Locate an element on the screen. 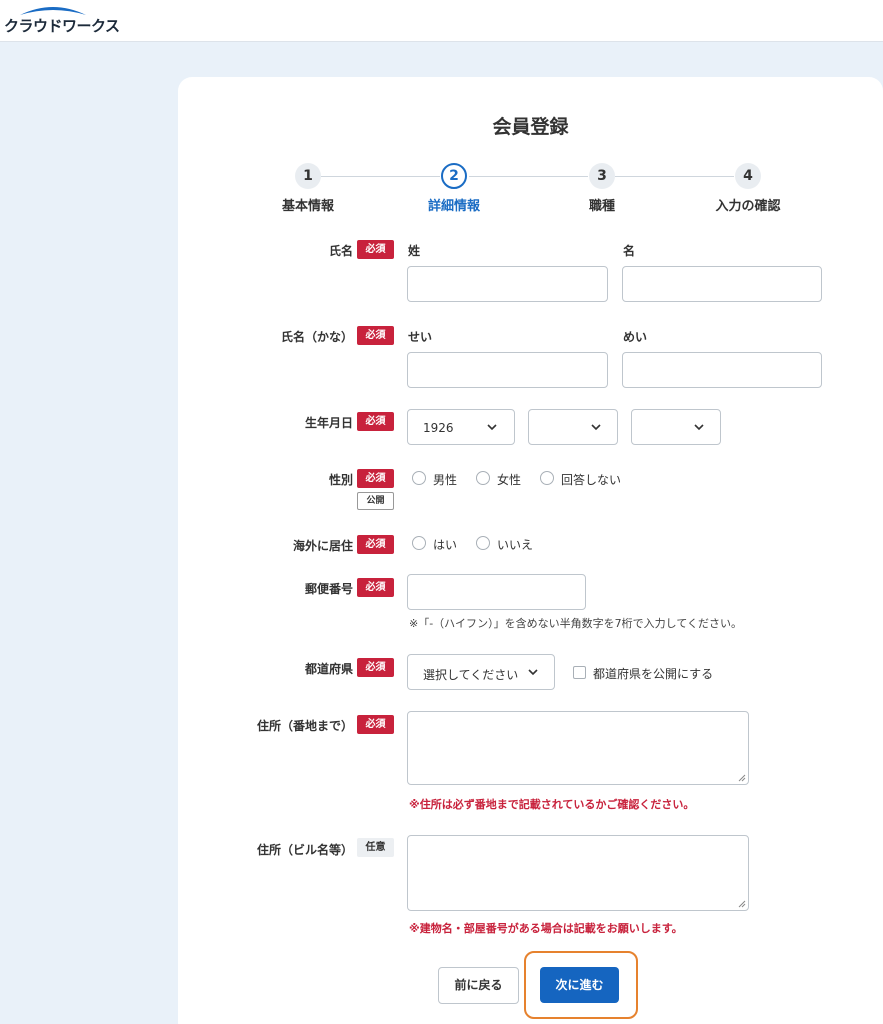 This screenshot has width=883, height=1024. overseas-label: 海外に居住 is located at coordinates (322, 546).